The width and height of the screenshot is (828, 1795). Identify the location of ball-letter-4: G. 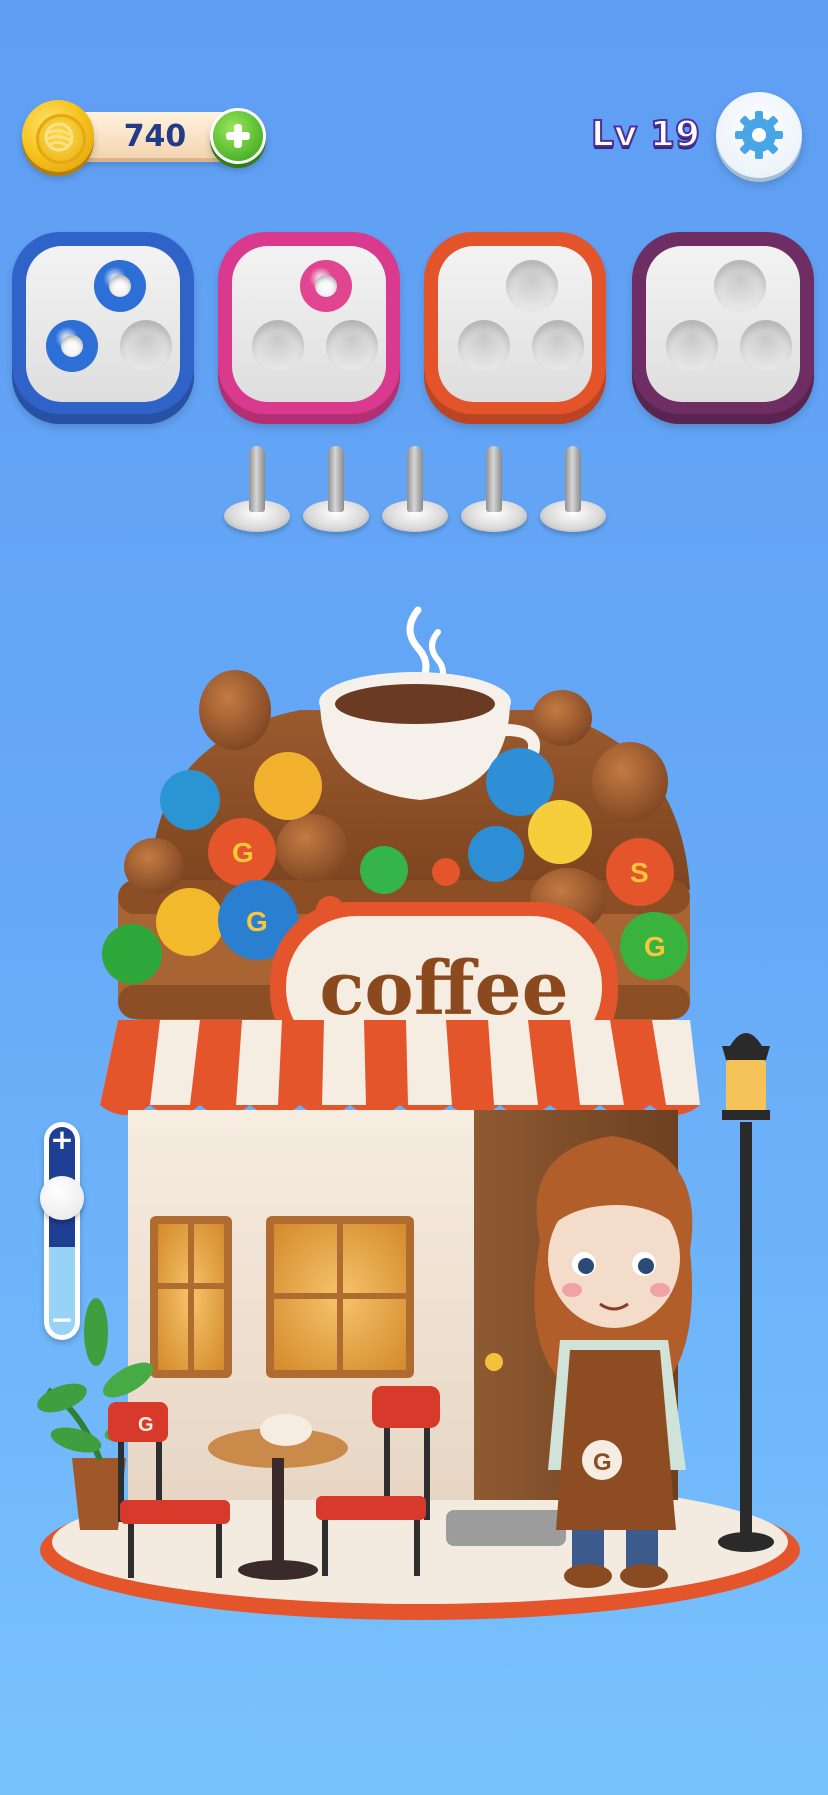
(655, 946).